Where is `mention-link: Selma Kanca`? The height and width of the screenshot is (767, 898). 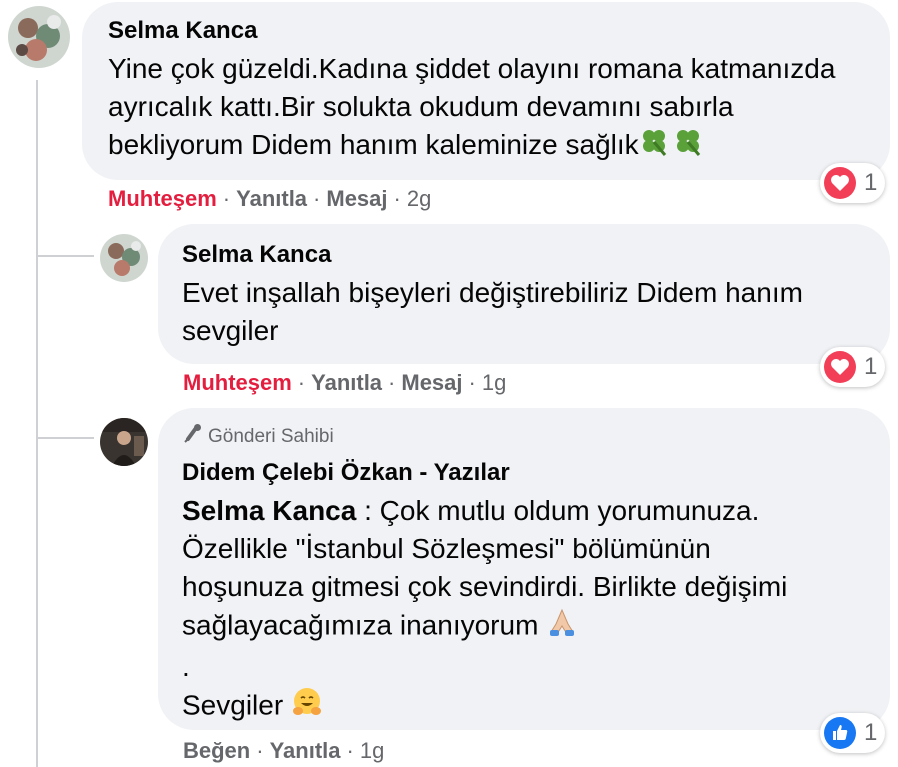 mention-link: Selma Kanca is located at coordinates (269, 510).